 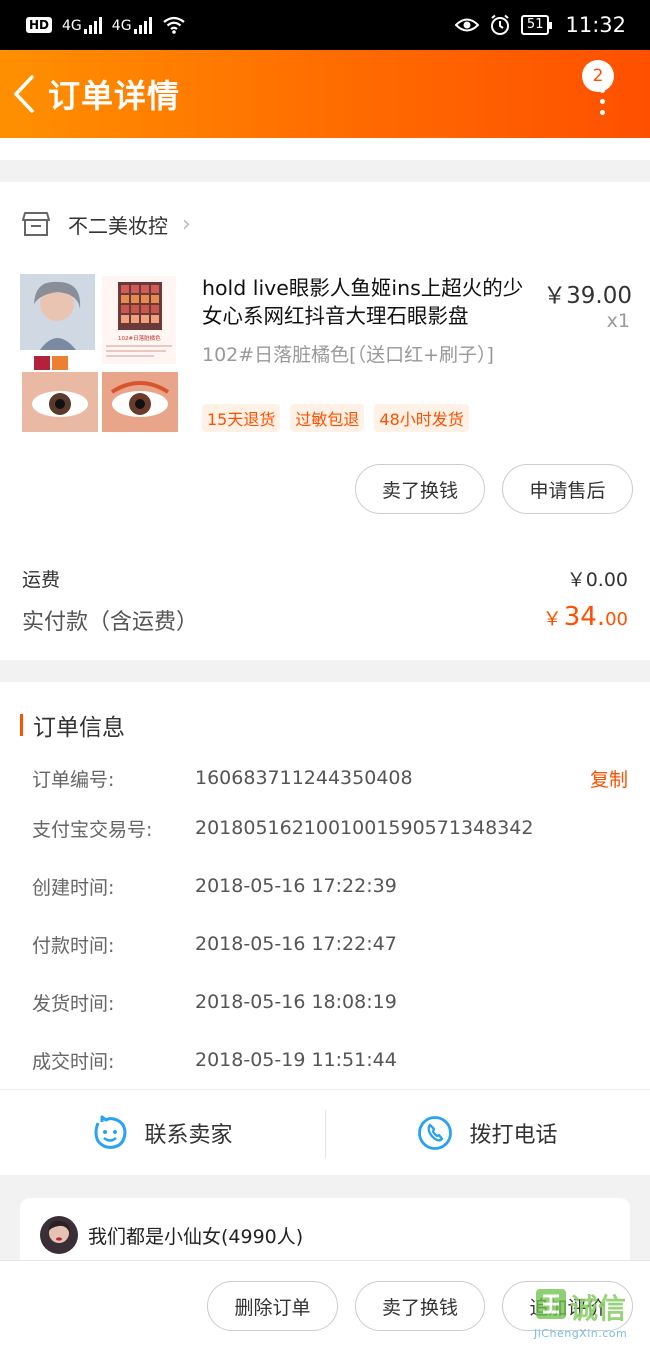 What do you see at coordinates (73, 1061) in the screenshot?
I see `info-key: 成交时间:` at bounding box center [73, 1061].